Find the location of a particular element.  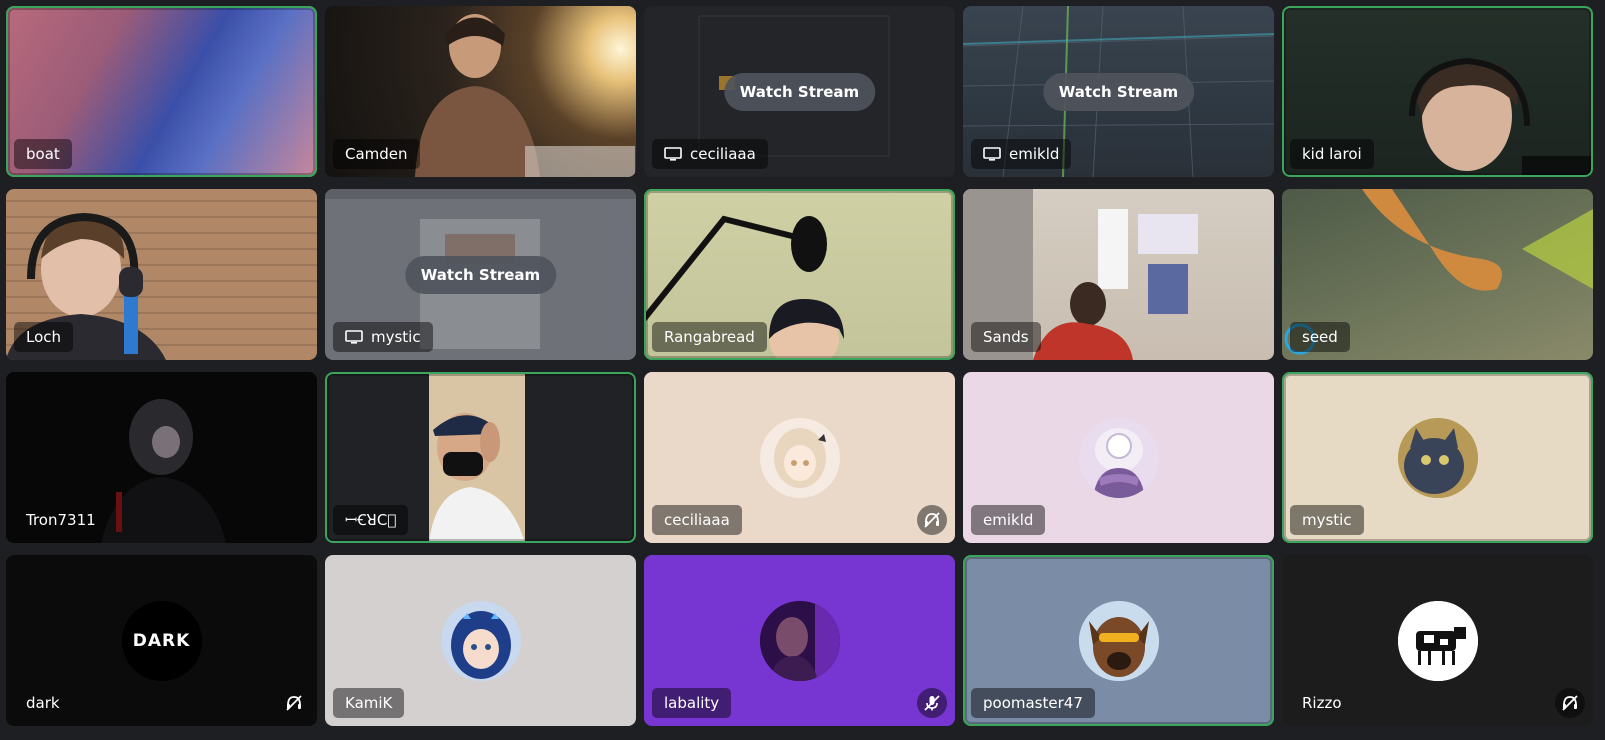

participant-name-label: poomaster47 is located at coordinates (1033, 703).